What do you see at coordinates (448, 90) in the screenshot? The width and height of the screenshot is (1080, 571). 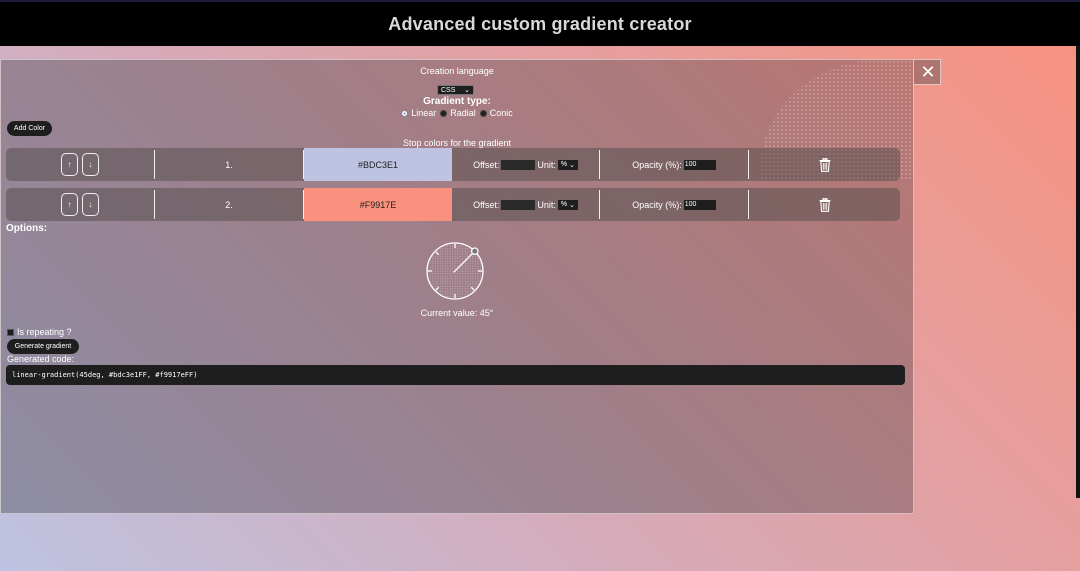 I see `language-select-value: CSS` at bounding box center [448, 90].